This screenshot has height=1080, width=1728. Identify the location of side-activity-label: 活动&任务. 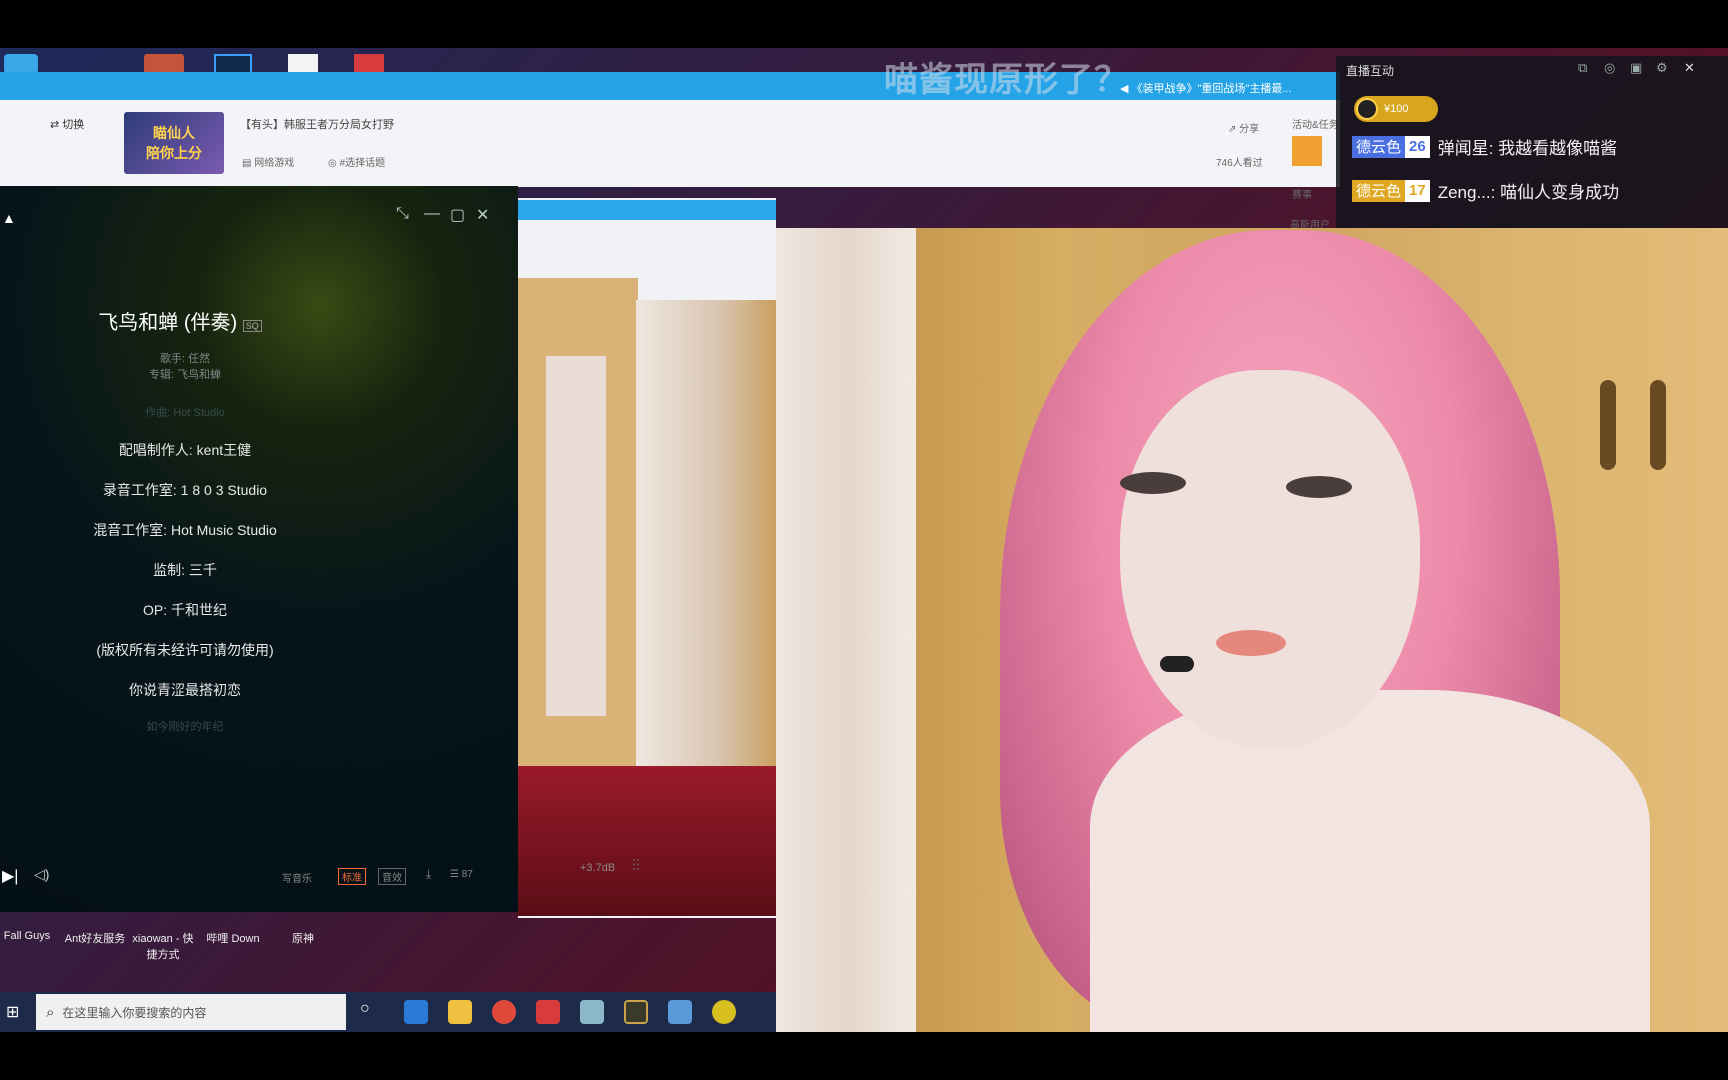
(1315, 125).